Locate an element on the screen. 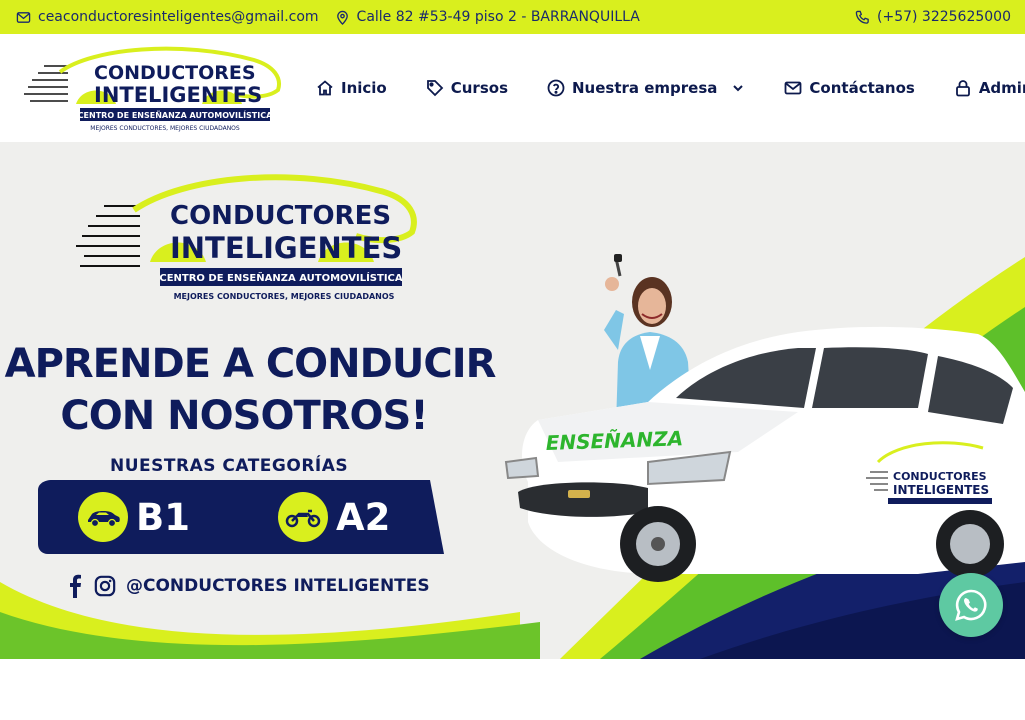  whatsapp-button is located at coordinates (971, 605).